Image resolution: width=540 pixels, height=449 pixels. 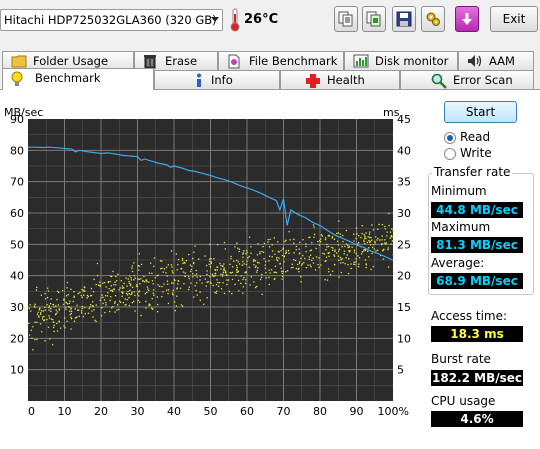 I want to click on tab-error-scan: Error Scan, so click(x=467, y=79).